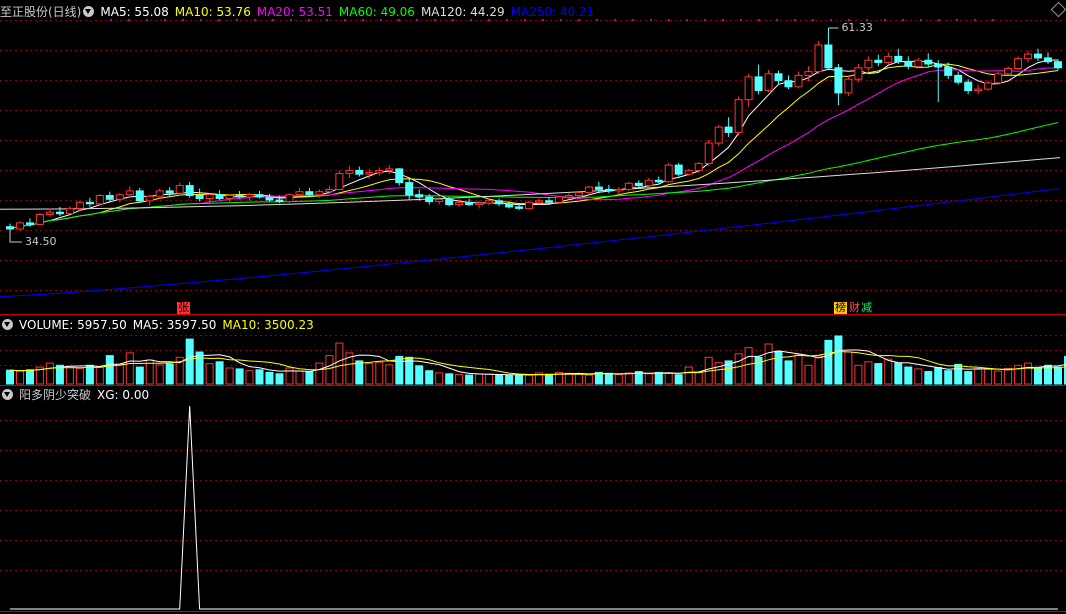  I want to click on event-tag-reduce: 减, so click(866, 308).